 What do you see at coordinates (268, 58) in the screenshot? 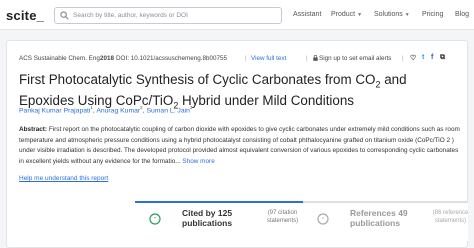
I see `view-full-text-link: View full text` at bounding box center [268, 58].